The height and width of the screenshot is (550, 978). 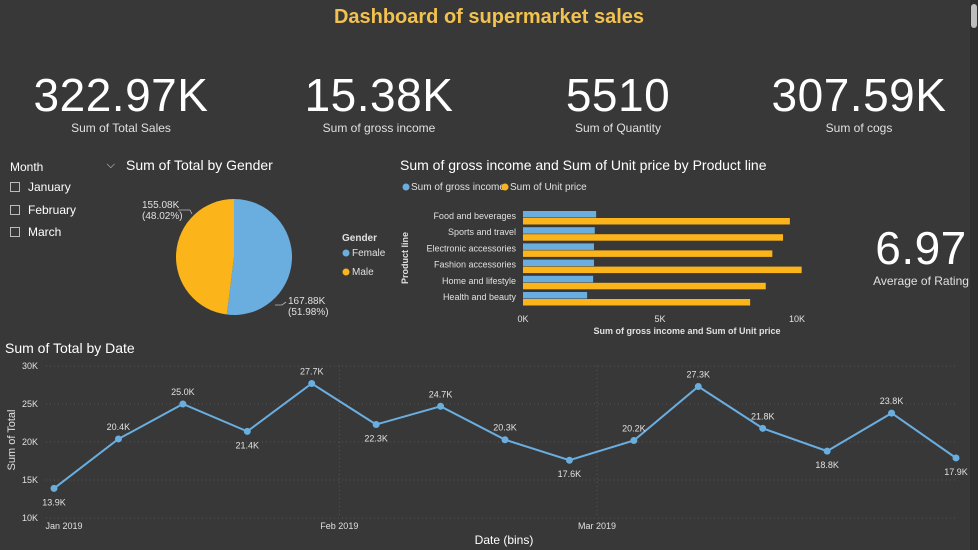 I want to click on category-label: Sports and travel, so click(x=482, y=232).